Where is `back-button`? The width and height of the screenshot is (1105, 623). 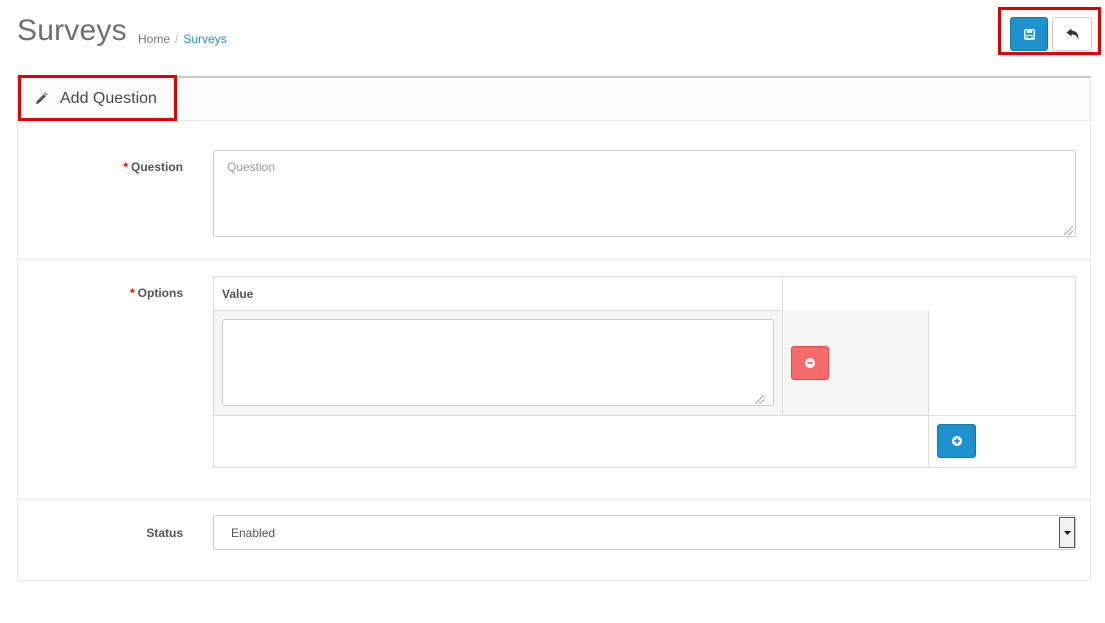 back-button is located at coordinates (1072, 34).